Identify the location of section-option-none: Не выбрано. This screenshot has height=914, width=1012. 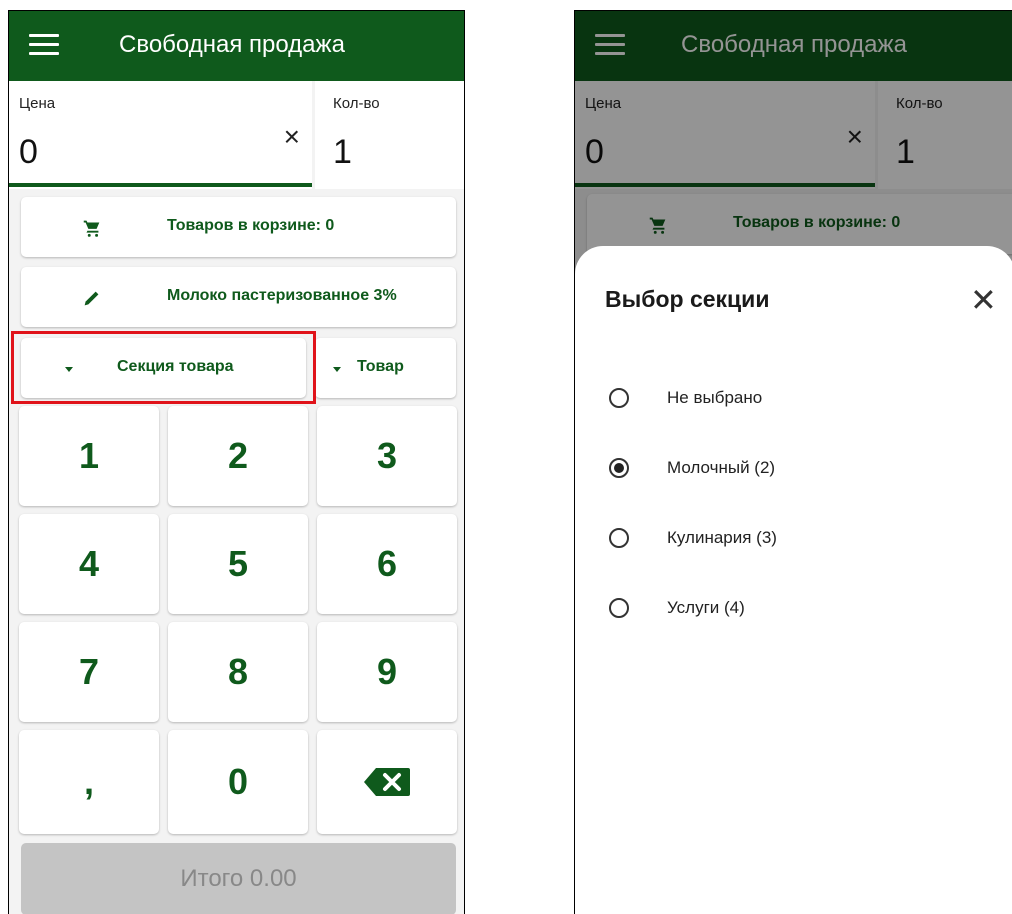
(799, 400).